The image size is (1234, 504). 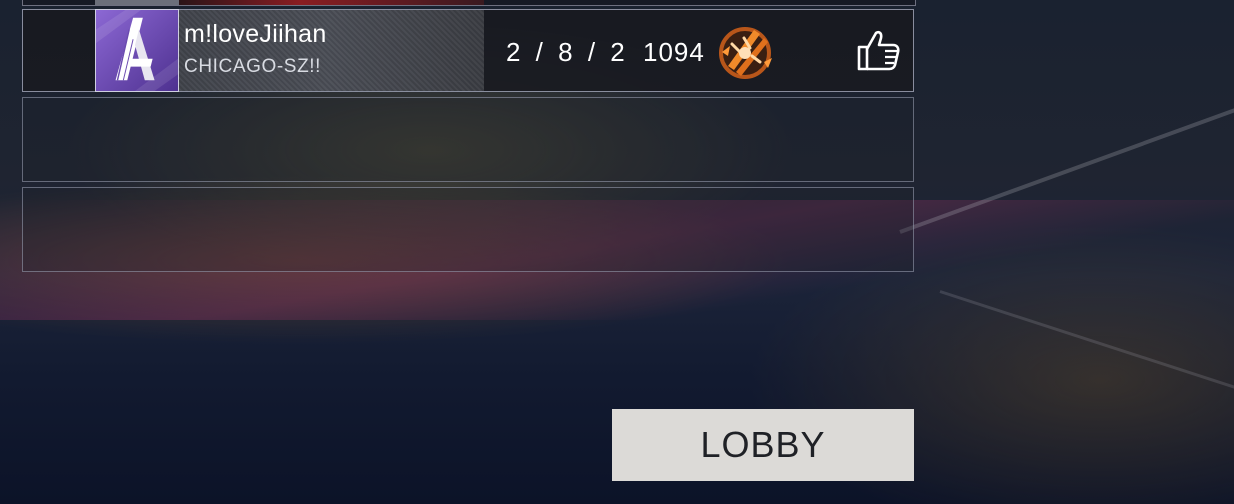 I want to click on previous-player-row, so click(x=469, y=3).